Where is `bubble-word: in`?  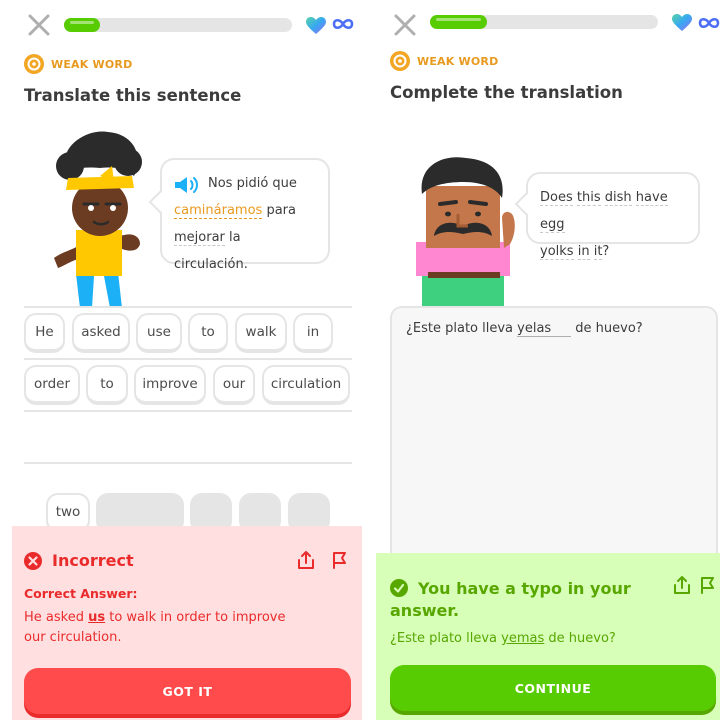 bubble-word: in is located at coordinates (583, 252).